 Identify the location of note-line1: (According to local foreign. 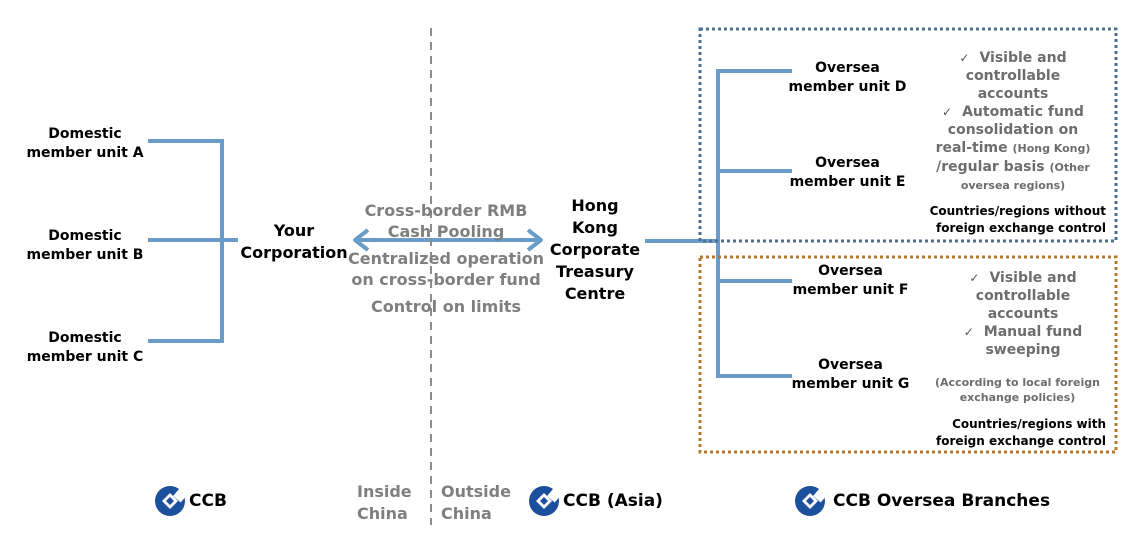
(1017, 382).